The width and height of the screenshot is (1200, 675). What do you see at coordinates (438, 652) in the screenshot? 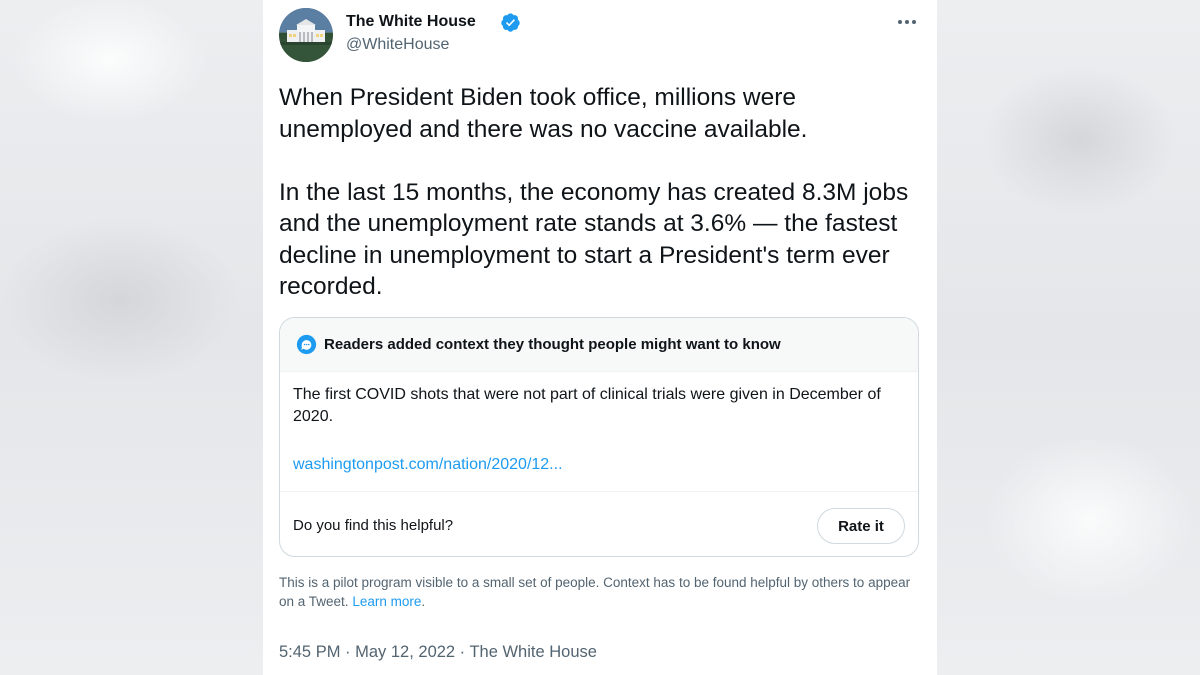
I see `tweet-timestamp: 5:45 PM · May 12, 2022 · The White House` at bounding box center [438, 652].